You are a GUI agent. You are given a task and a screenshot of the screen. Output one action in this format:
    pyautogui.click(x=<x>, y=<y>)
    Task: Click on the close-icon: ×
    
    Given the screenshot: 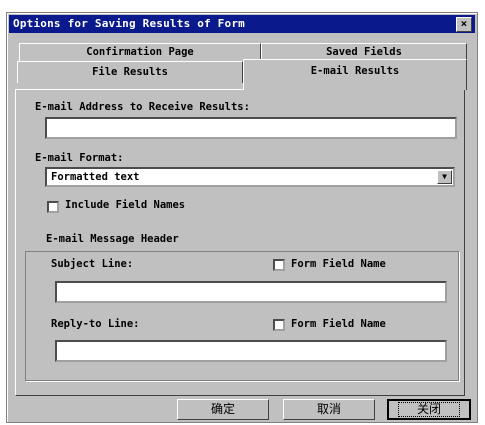 What is the action you would take?
    pyautogui.click(x=464, y=24)
    